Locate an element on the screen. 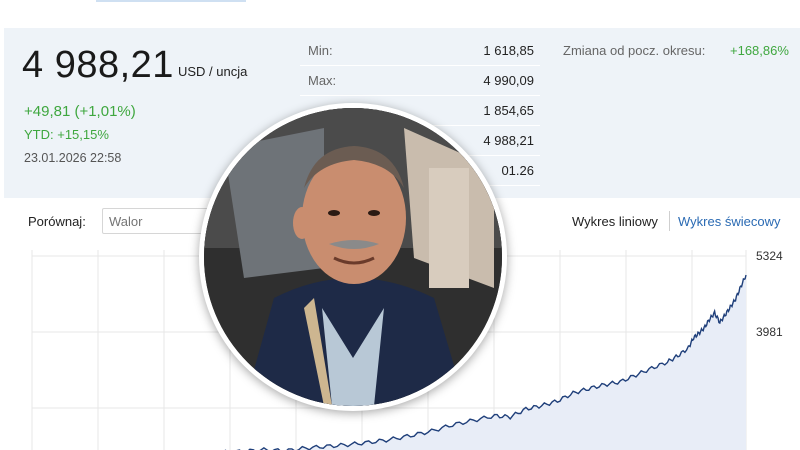 Image resolution: width=800 pixels, height=450 pixels. top-strip is located at coordinates (400, 11).